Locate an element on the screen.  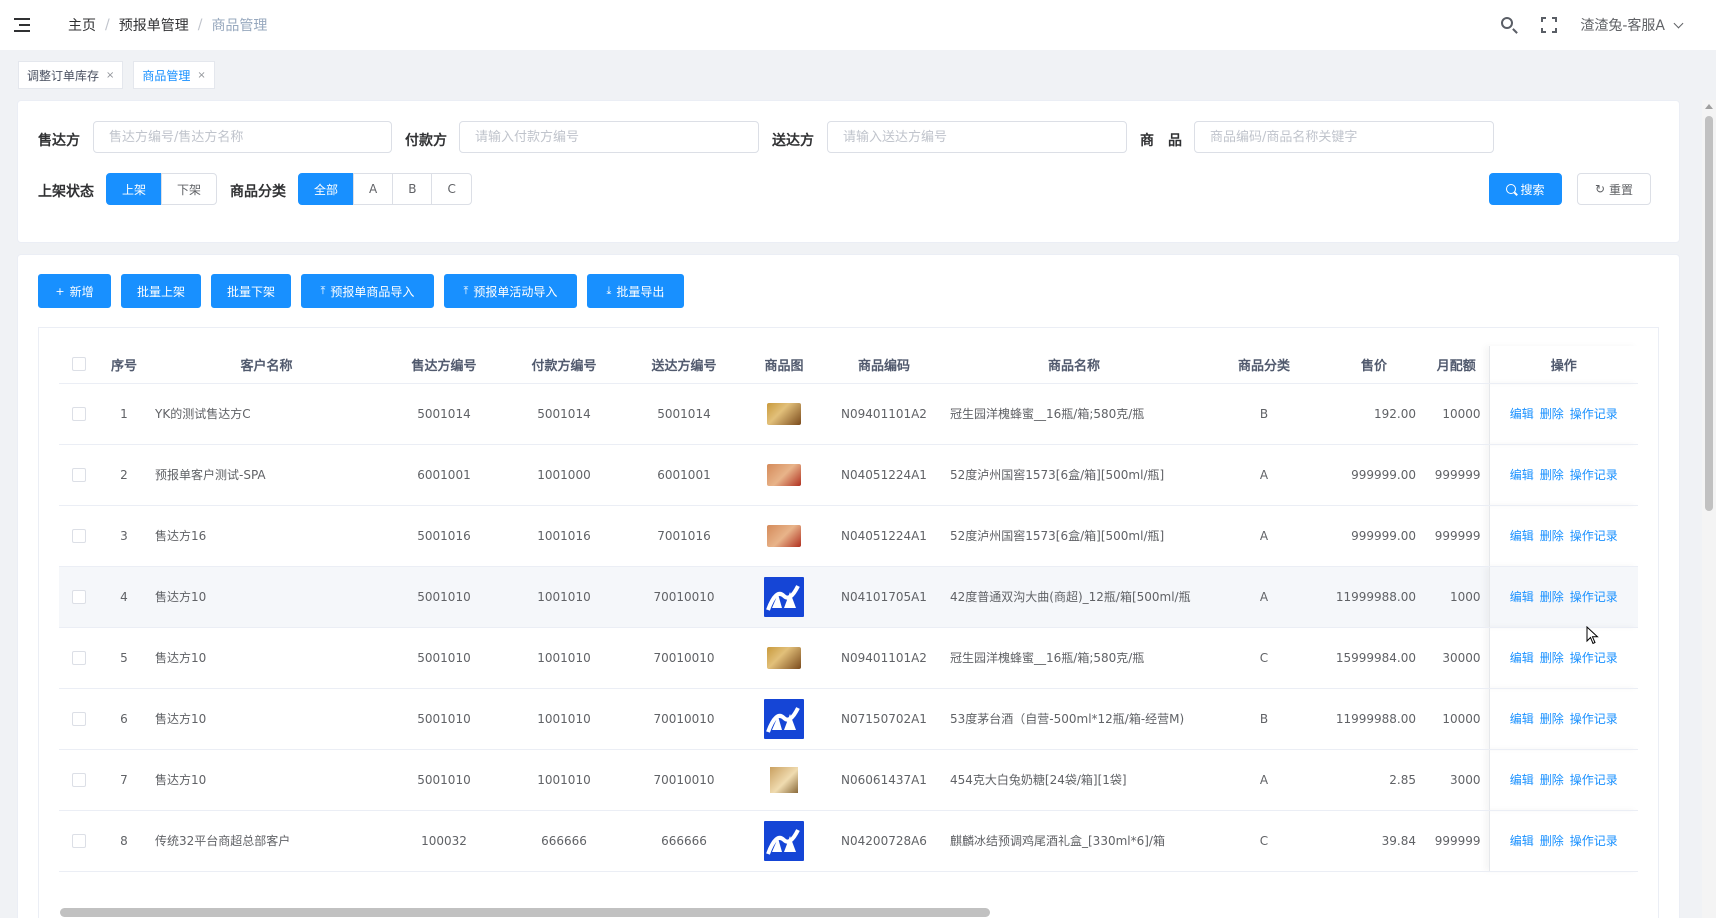
upload-icon: ⤒ is located at coordinates (323, 290).